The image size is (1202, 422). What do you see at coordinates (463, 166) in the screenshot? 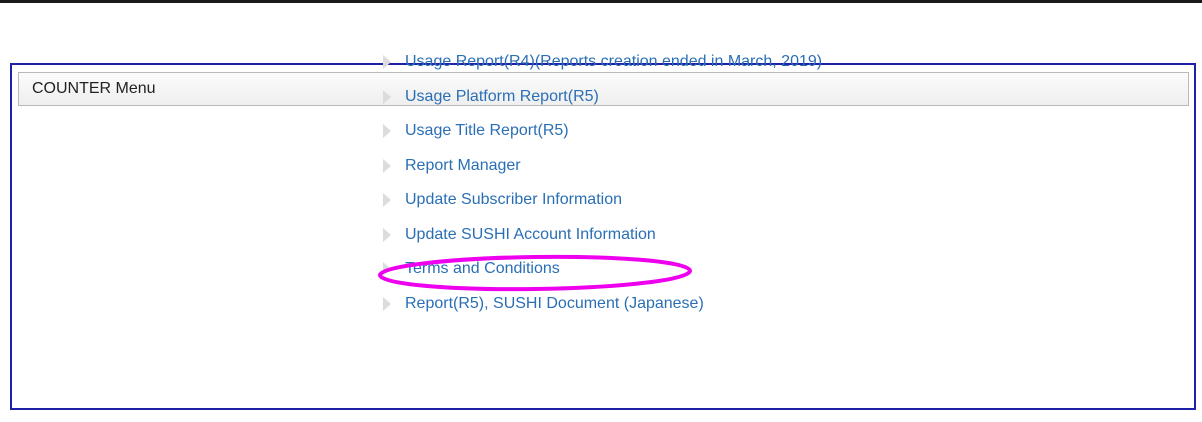
I see `link-report-manager: Report Manager` at bounding box center [463, 166].